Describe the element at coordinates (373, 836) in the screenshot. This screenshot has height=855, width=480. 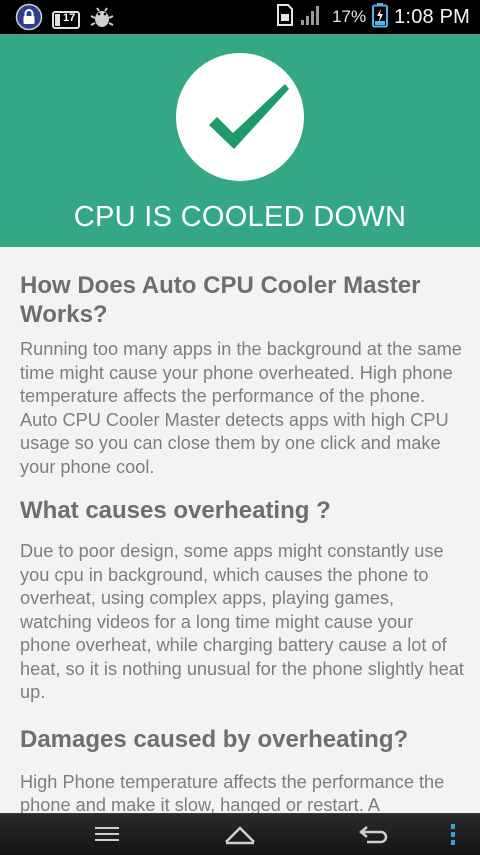
I see `back-icon` at that location.